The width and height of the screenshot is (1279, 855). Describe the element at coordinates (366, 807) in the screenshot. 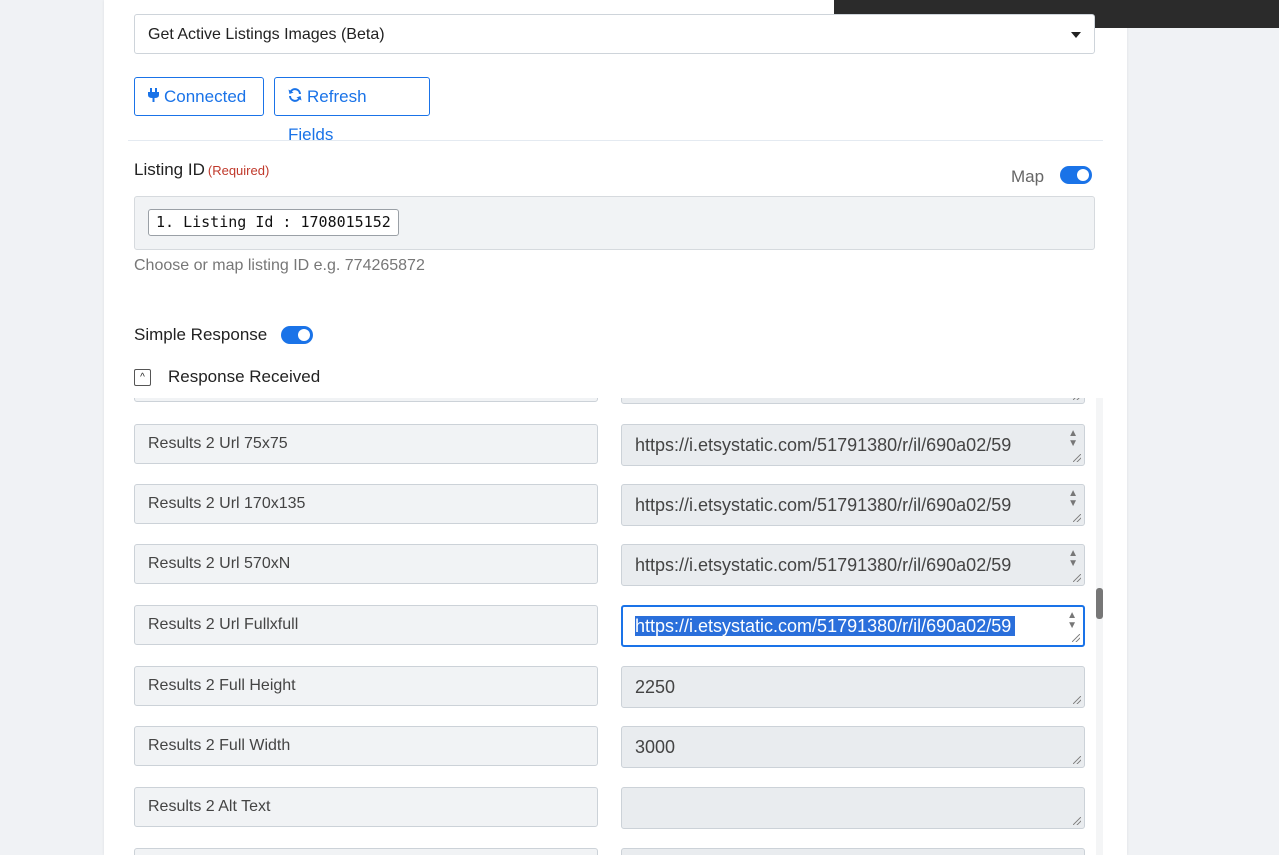

I see `response-key-field: Results 2 Alt Text` at that location.